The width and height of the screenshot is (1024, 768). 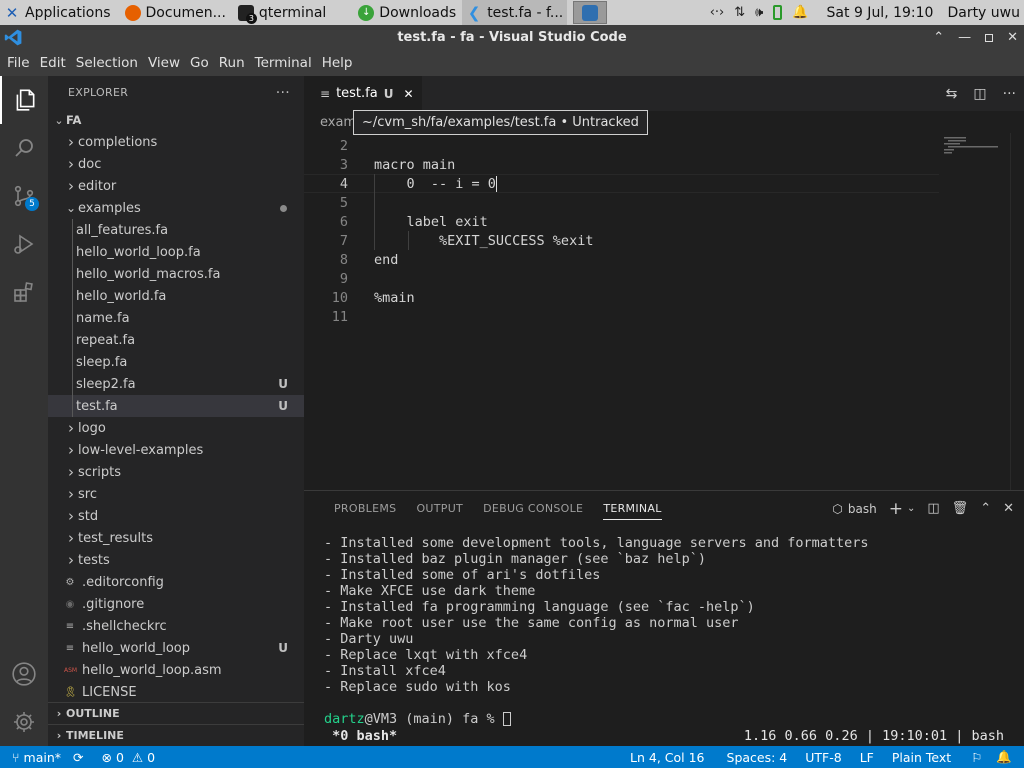 I want to click on network-icon: ‹·›, so click(x=717, y=12).